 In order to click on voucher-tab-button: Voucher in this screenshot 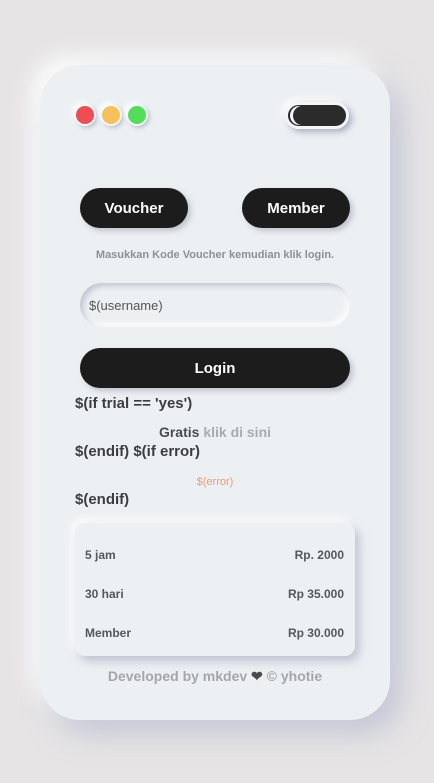, I will do `click(134, 208)`.